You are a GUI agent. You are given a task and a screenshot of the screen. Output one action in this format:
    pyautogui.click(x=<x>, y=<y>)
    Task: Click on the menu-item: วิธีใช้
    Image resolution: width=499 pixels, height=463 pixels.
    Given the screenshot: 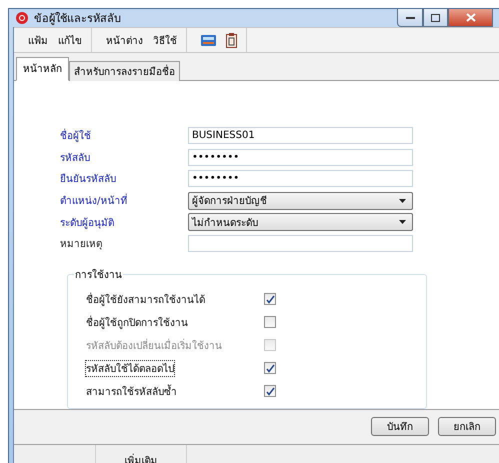 What is the action you would take?
    pyautogui.click(x=165, y=40)
    